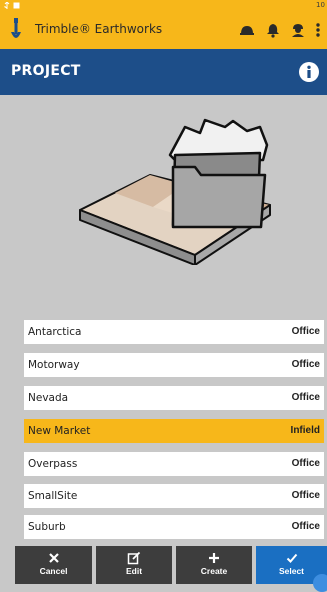 This screenshot has width=327, height=592. What do you see at coordinates (53, 496) in the screenshot?
I see `project-name: SmallSite` at bounding box center [53, 496].